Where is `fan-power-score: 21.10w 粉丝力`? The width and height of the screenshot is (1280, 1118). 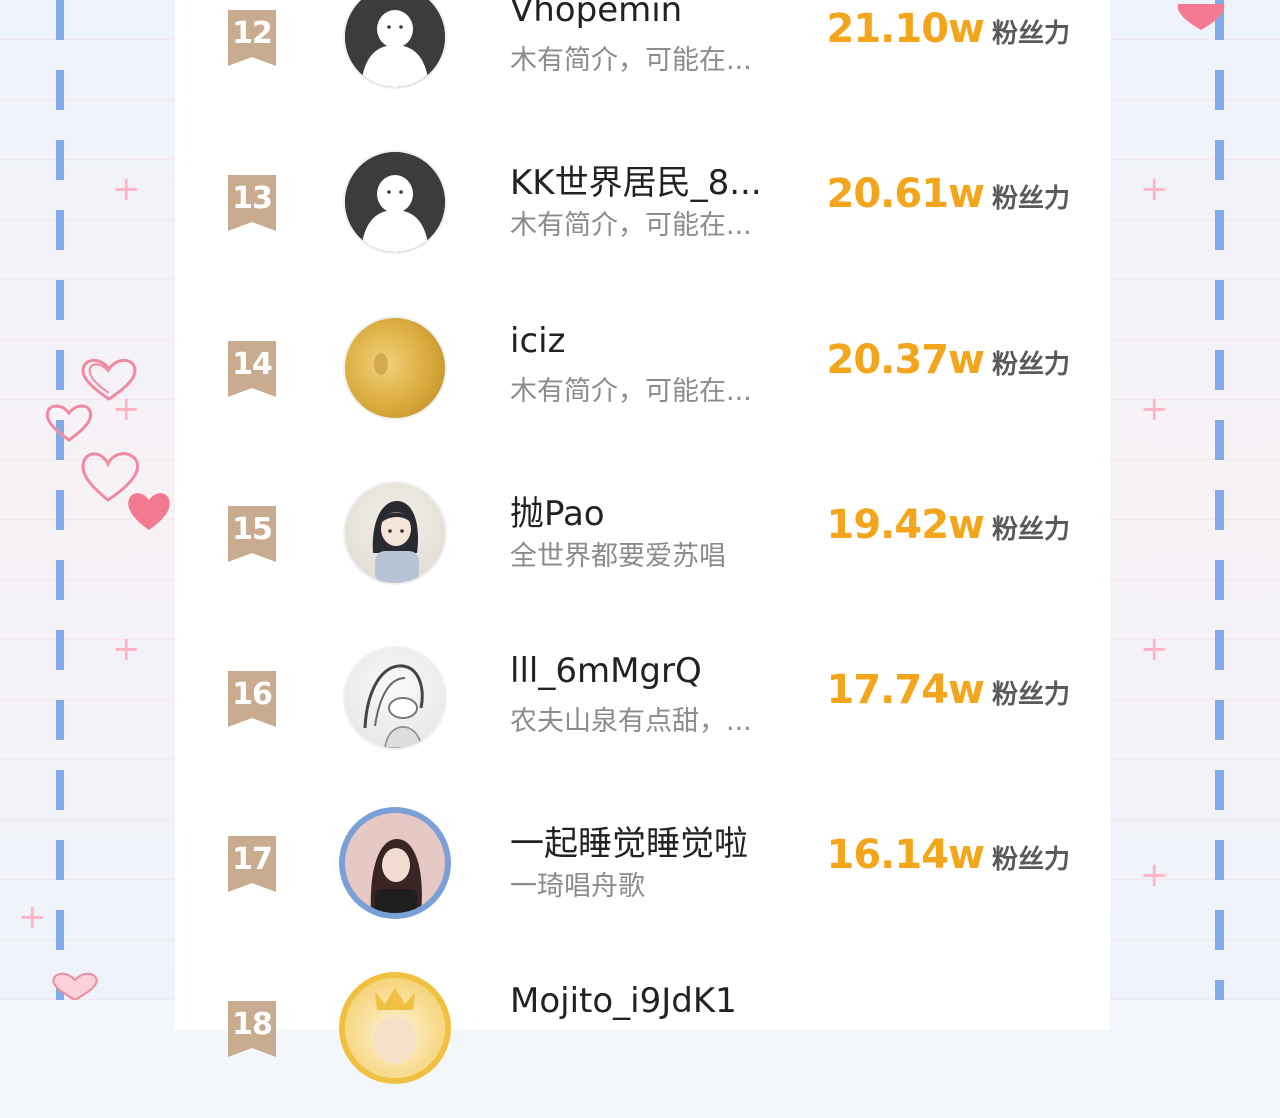 fan-power-score: 21.10w 粉丝力 is located at coordinates (949, 29).